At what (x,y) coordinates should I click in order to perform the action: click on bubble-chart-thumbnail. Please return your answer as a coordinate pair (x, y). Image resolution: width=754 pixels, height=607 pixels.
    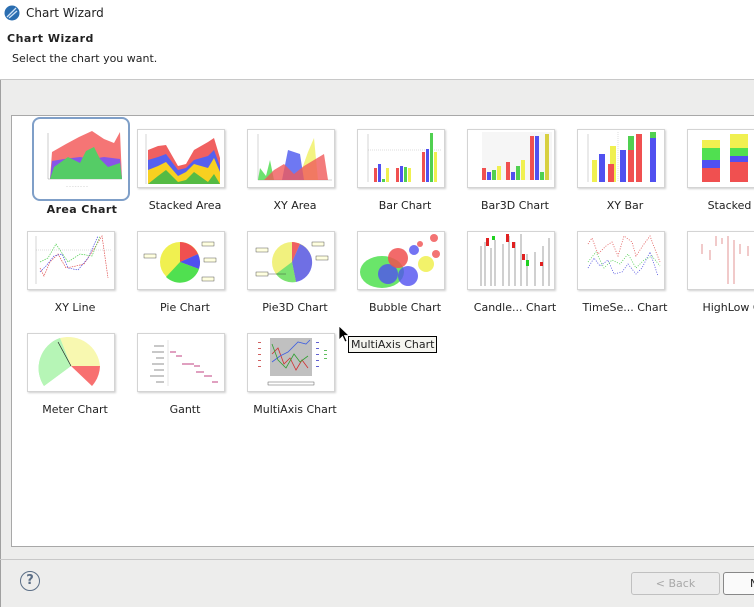
    Looking at the image, I should click on (401, 260).